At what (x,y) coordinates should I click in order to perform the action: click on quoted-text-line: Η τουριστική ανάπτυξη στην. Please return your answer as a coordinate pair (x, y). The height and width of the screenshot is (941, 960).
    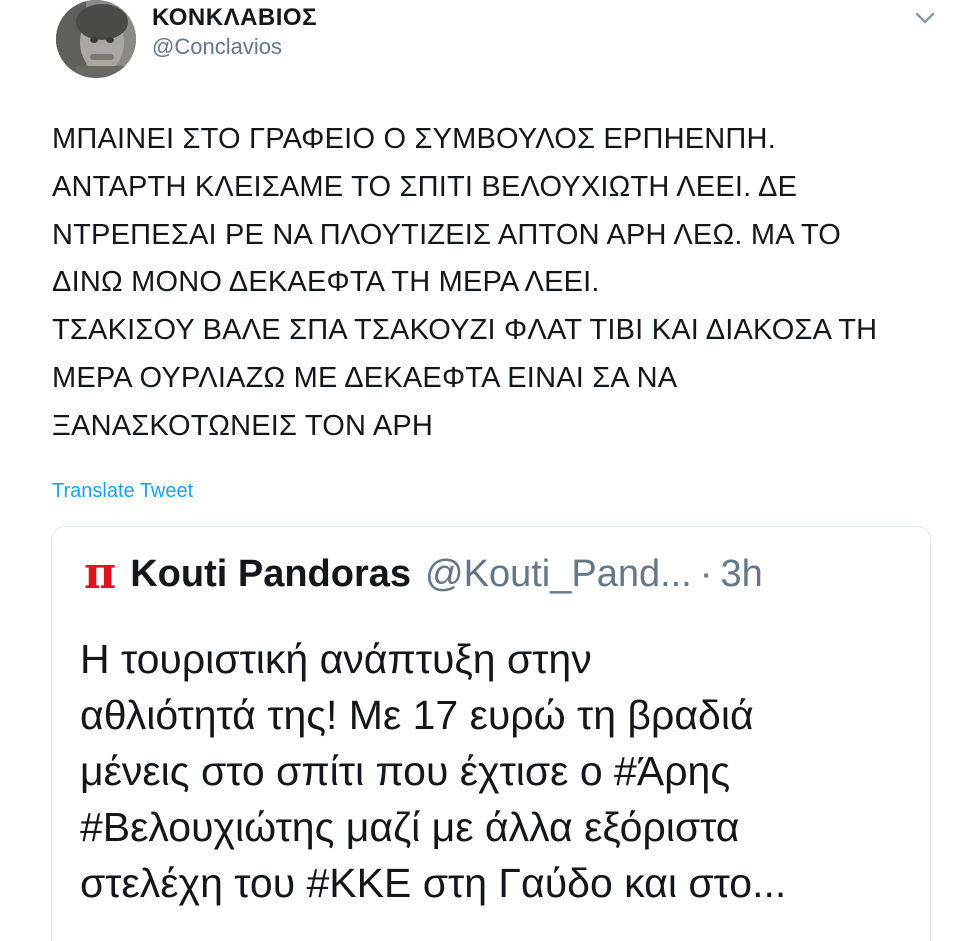
    Looking at the image, I should click on (336, 659).